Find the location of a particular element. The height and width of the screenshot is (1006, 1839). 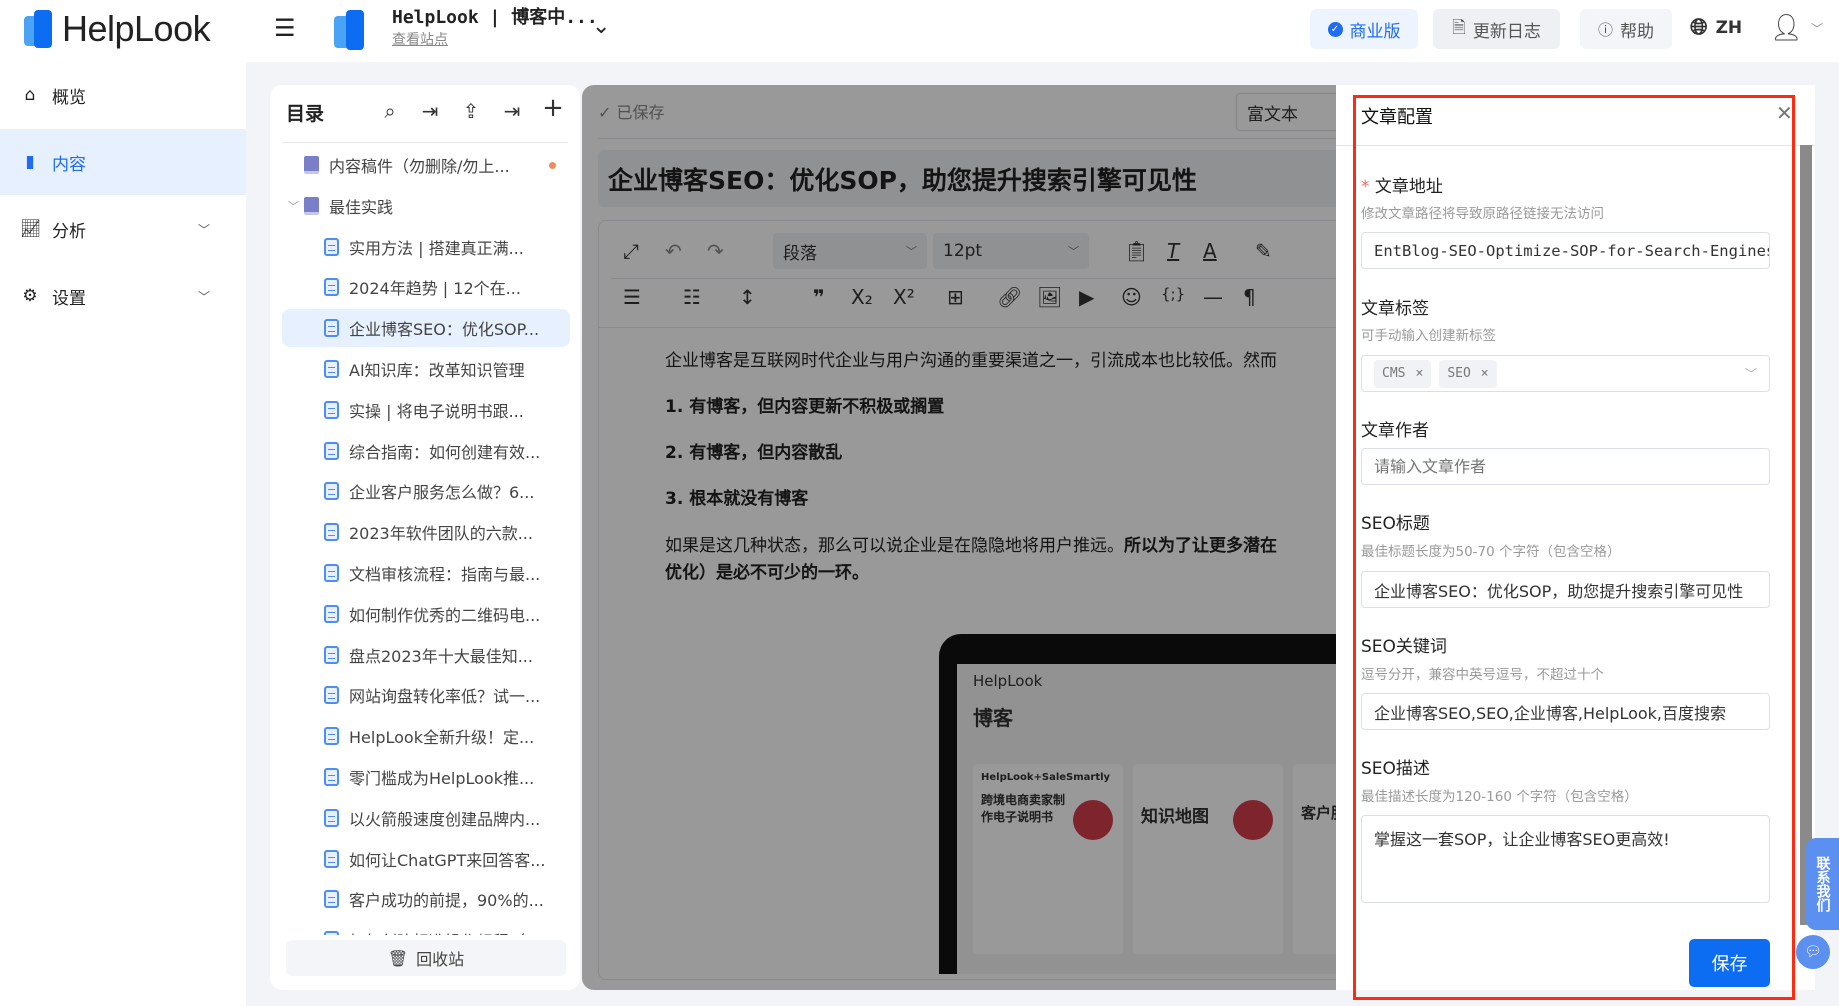

add-icon: + is located at coordinates (553, 108).